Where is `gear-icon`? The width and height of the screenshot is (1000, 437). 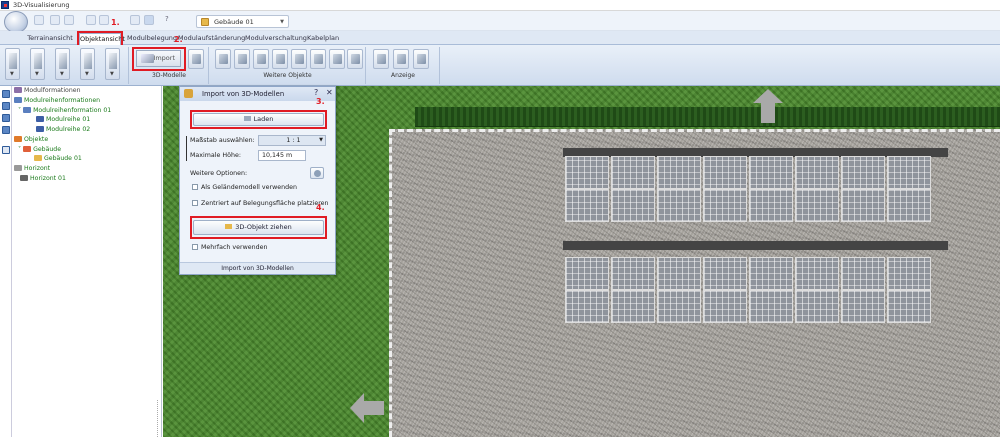
gear-icon is located at coordinates (317, 173).